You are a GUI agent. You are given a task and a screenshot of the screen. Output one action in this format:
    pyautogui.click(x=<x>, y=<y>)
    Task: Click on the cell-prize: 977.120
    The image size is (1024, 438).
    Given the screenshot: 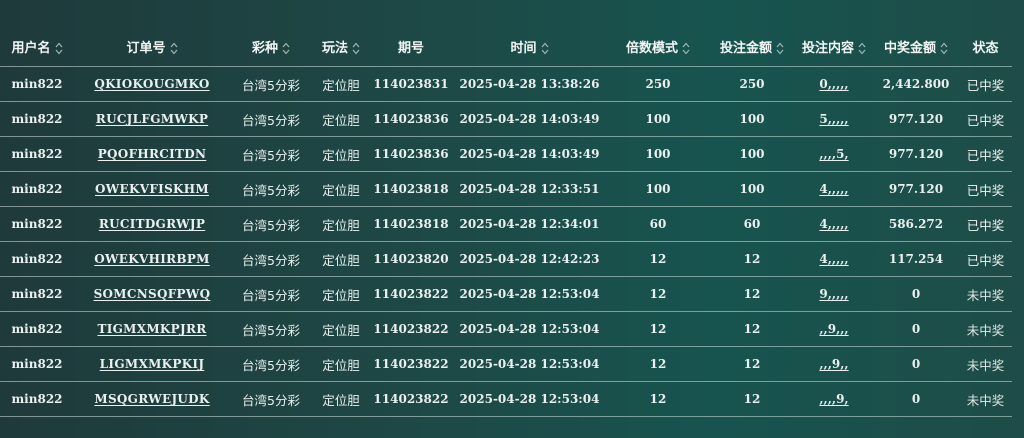 What is the action you would take?
    pyautogui.click(x=916, y=119)
    